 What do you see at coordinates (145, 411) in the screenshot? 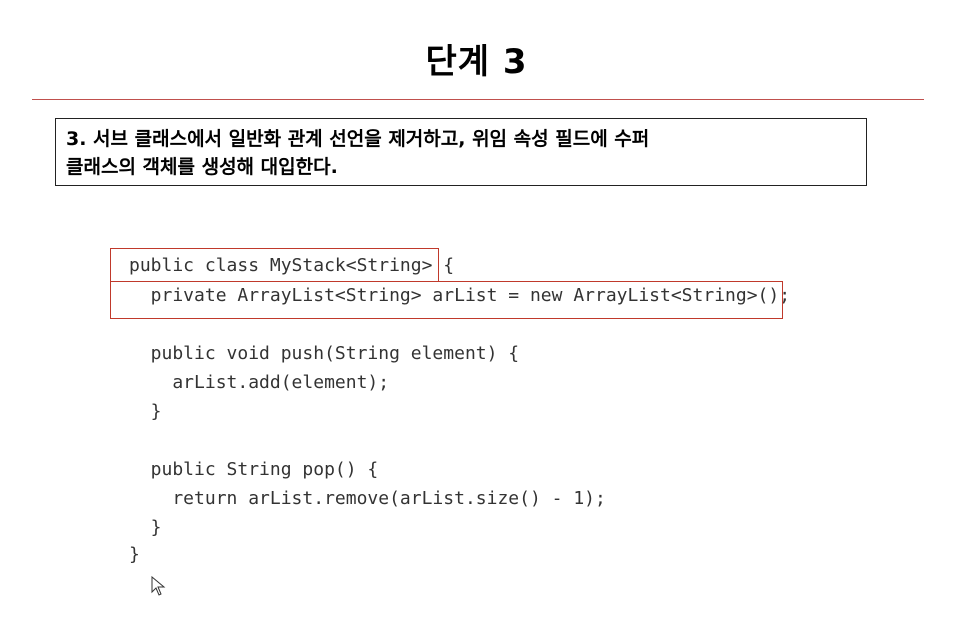
I see `code-line-6: }` at bounding box center [145, 411].